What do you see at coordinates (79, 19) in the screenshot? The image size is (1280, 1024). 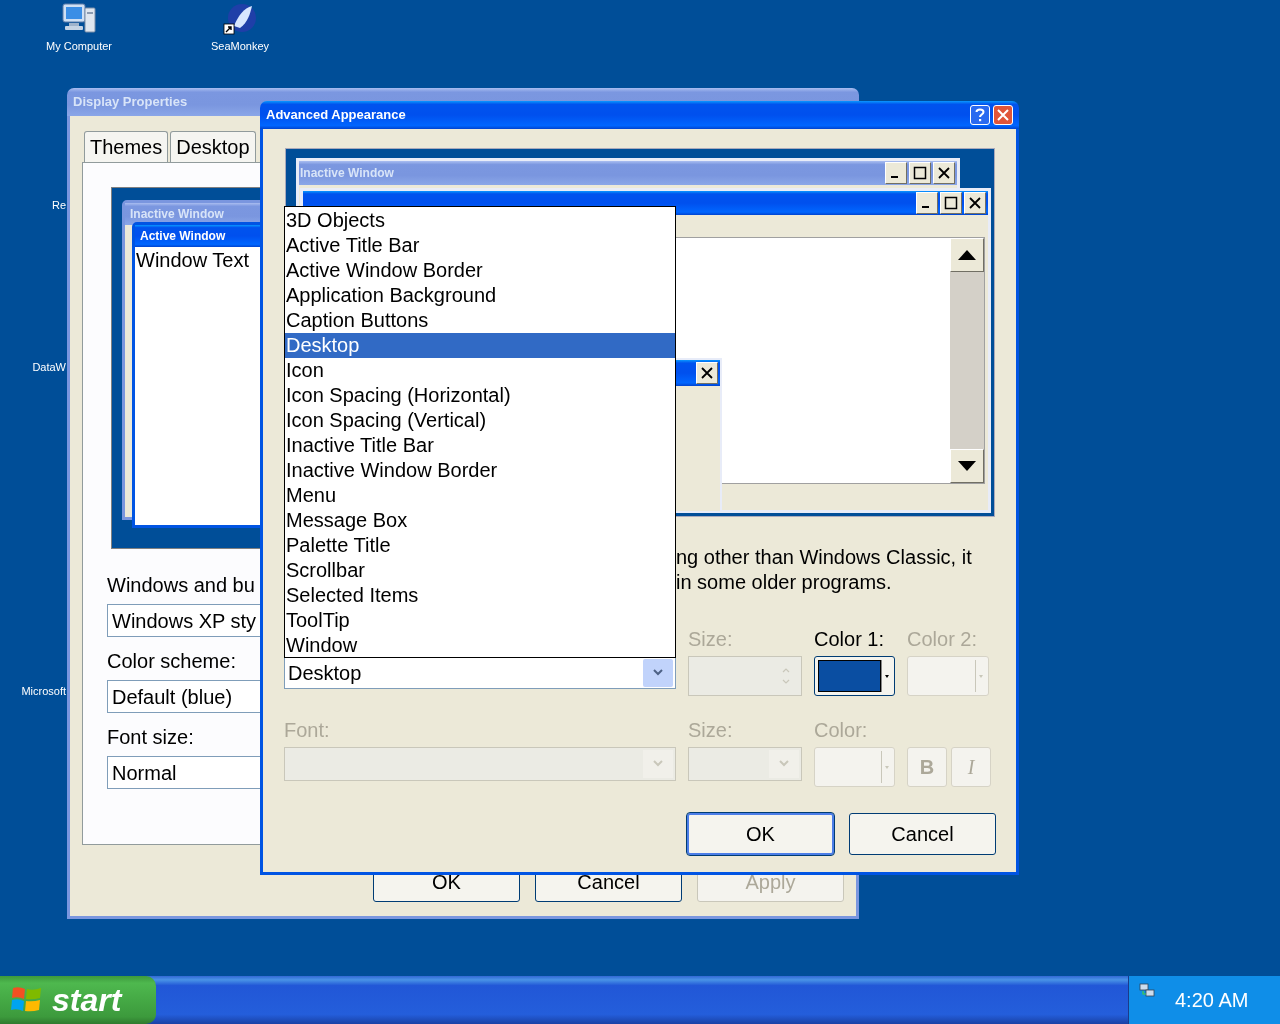 I see `computer-icon` at bounding box center [79, 19].